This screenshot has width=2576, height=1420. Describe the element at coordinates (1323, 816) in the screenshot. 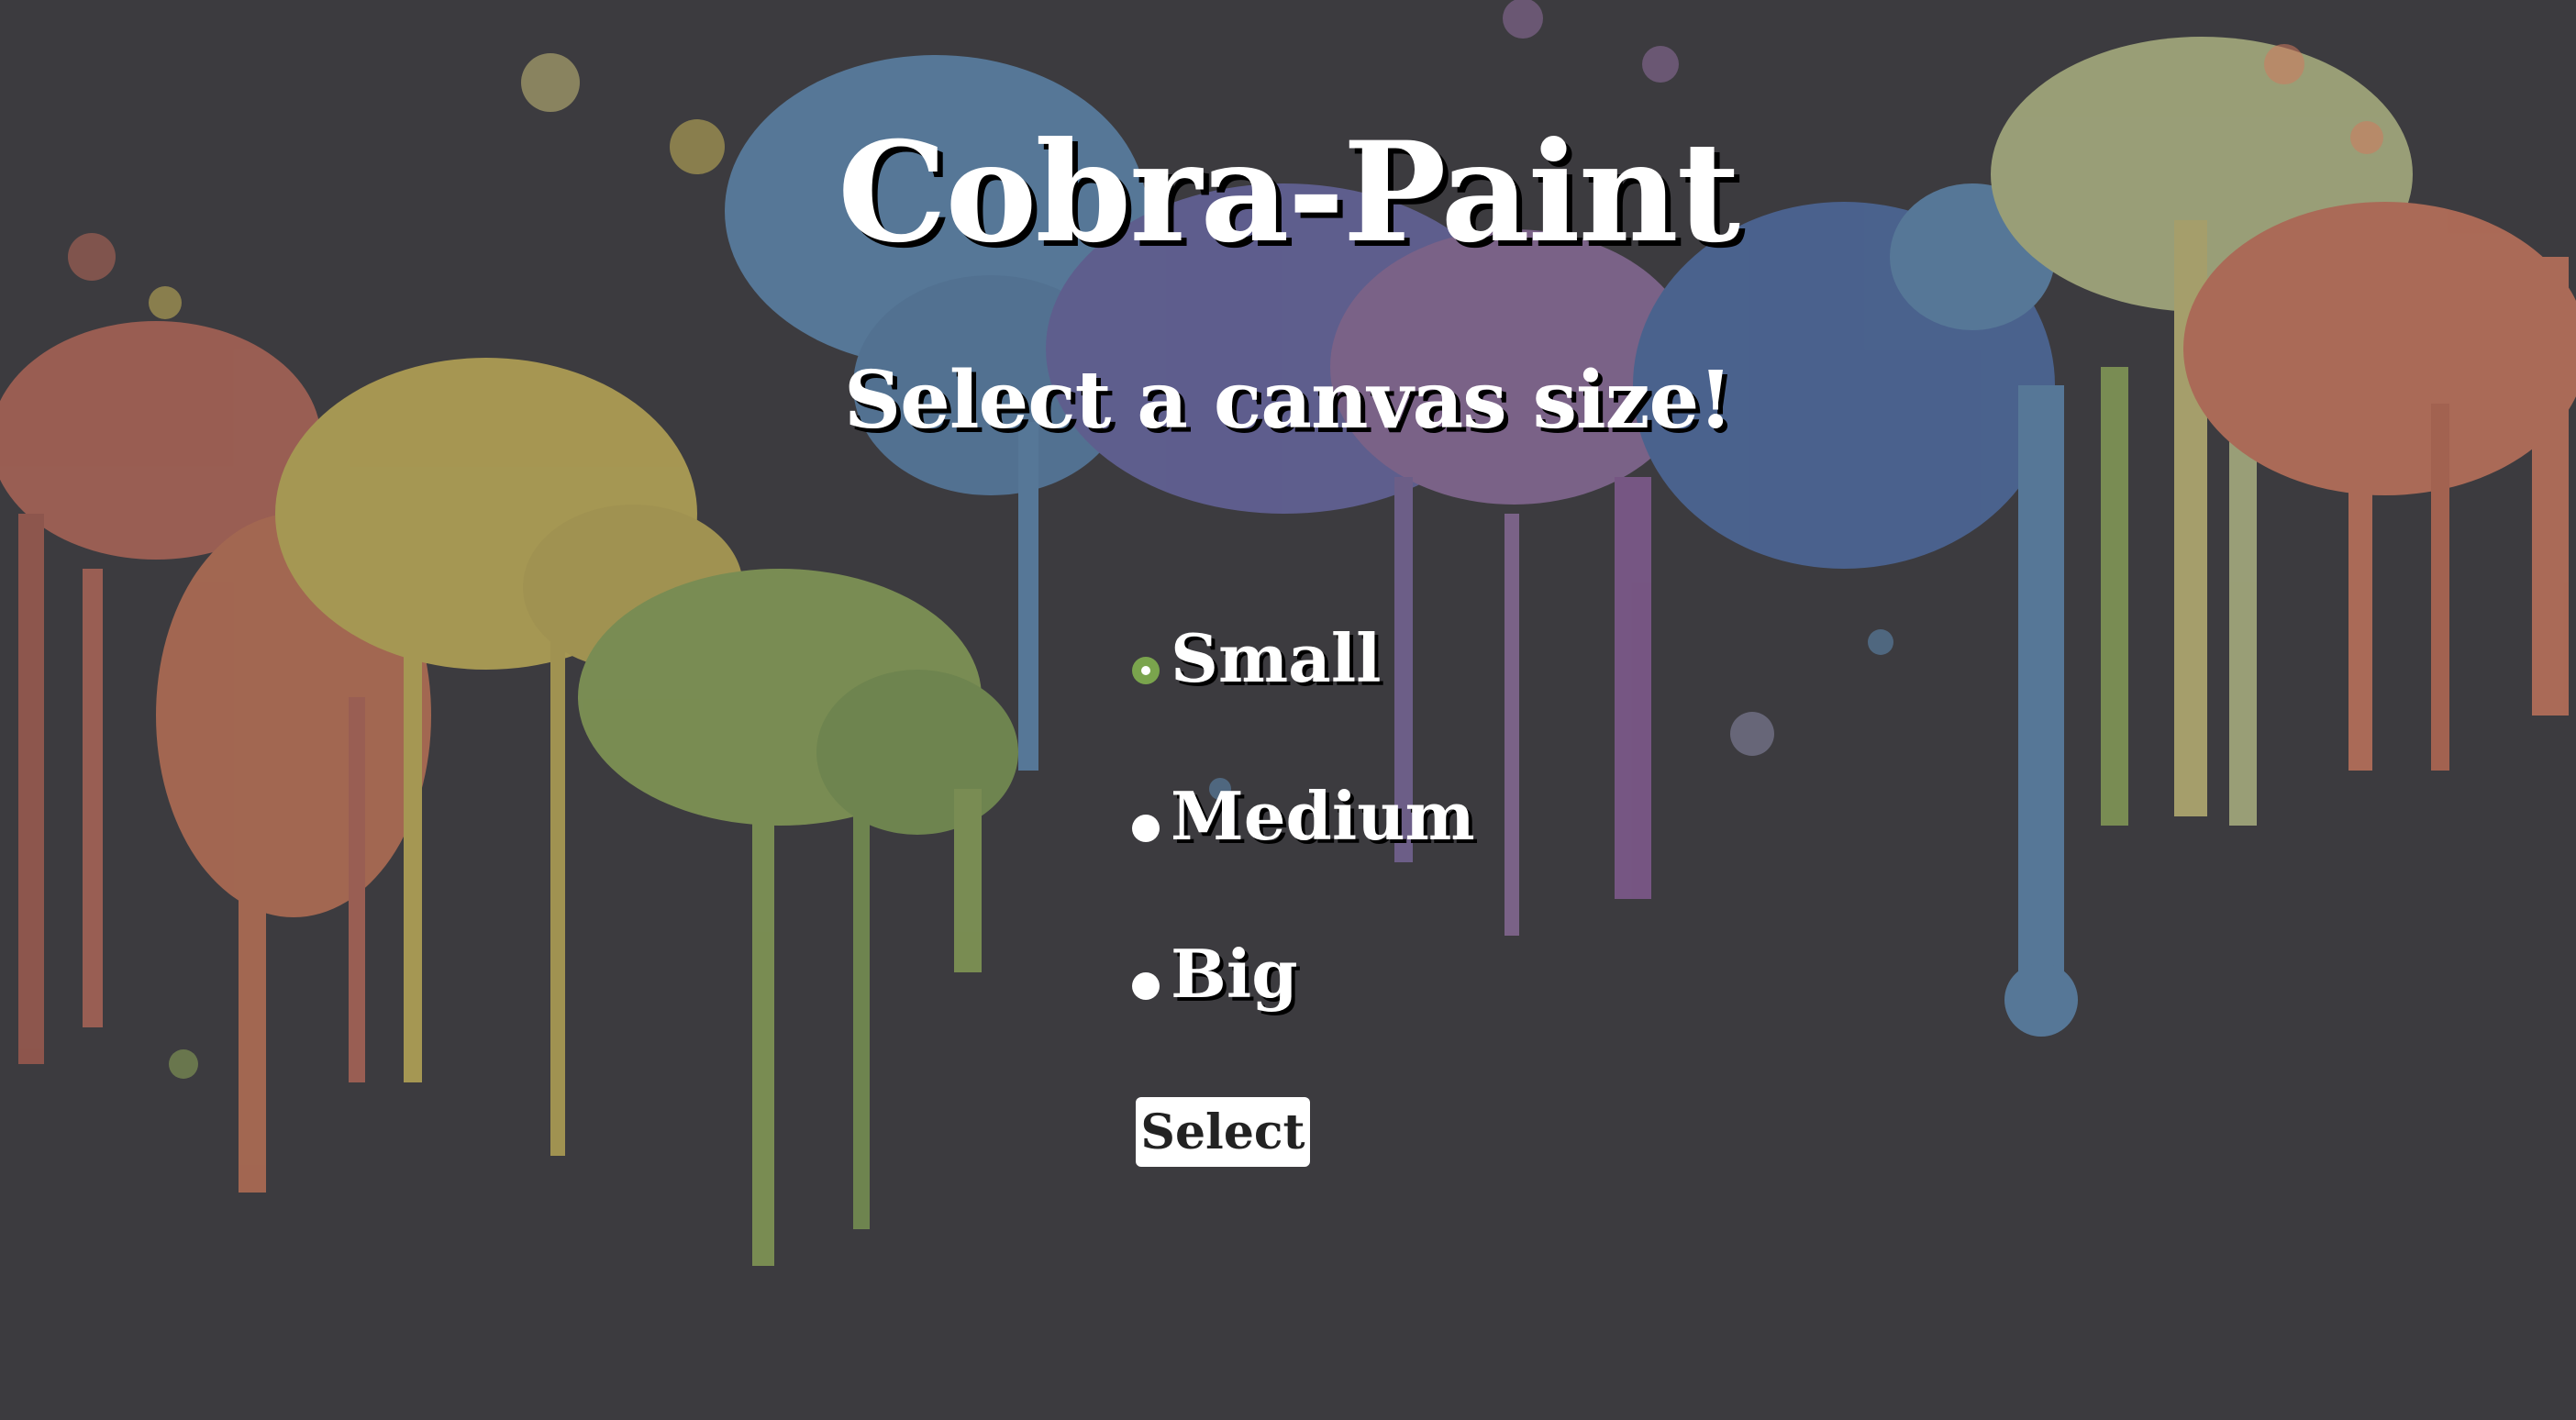

I see `radio-label-medium: Medium` at that location.